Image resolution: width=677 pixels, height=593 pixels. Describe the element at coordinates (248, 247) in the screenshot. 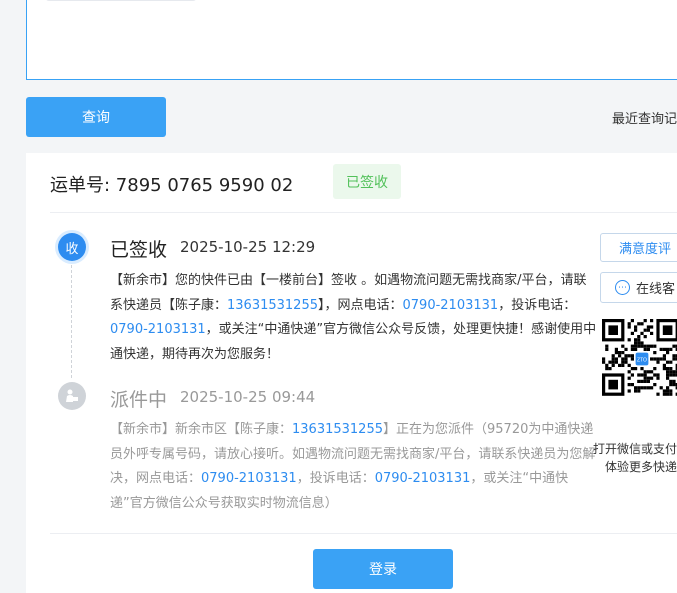

I see `event-time: 2025-10-25 12:29` at that location.